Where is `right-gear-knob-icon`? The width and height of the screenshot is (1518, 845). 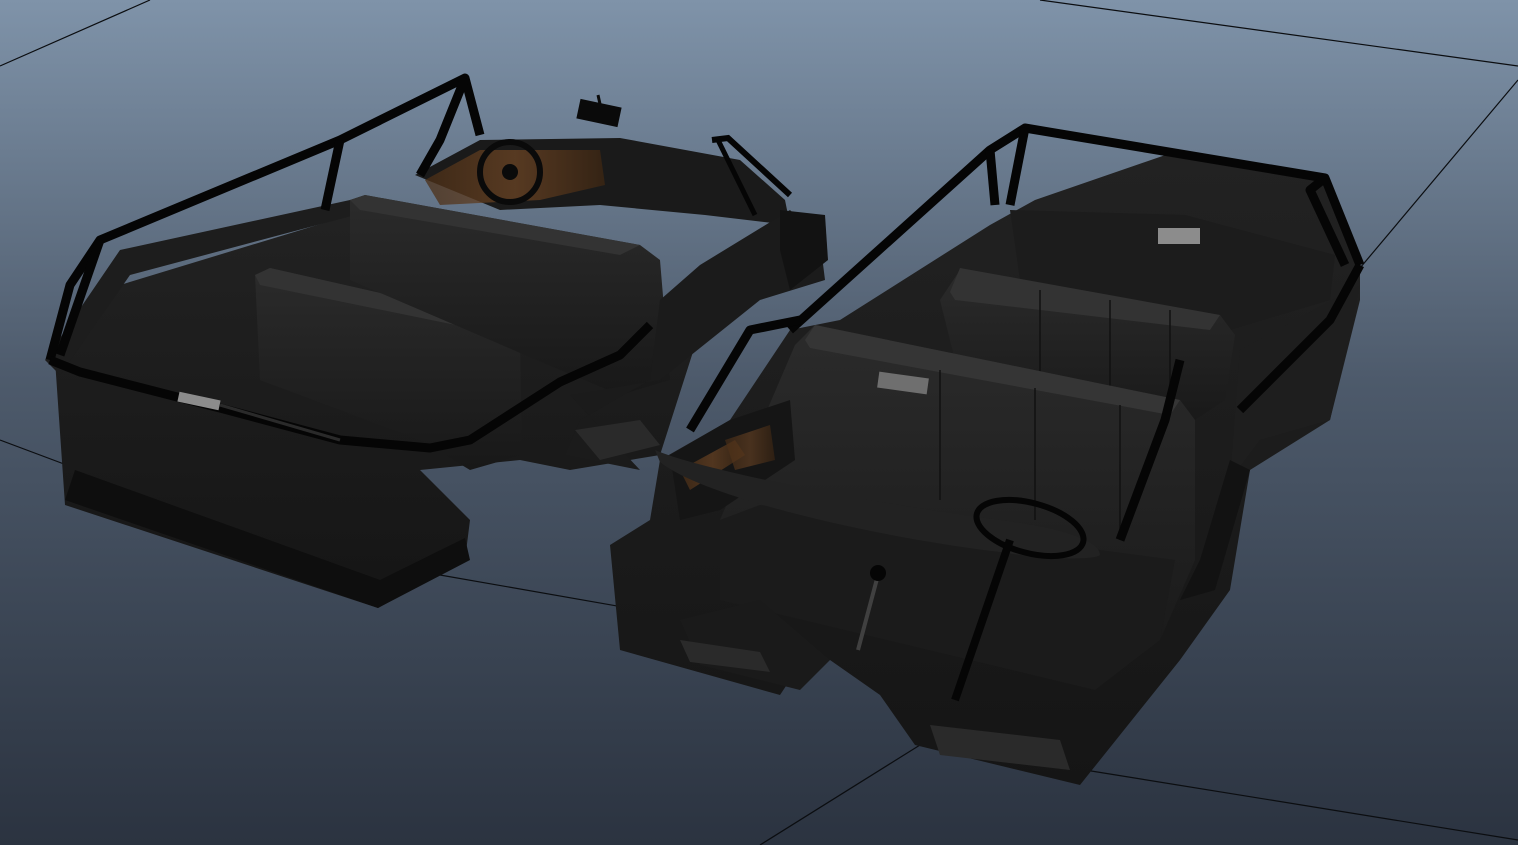 right-gear-knob-icon is located at coordinates (878, 573).